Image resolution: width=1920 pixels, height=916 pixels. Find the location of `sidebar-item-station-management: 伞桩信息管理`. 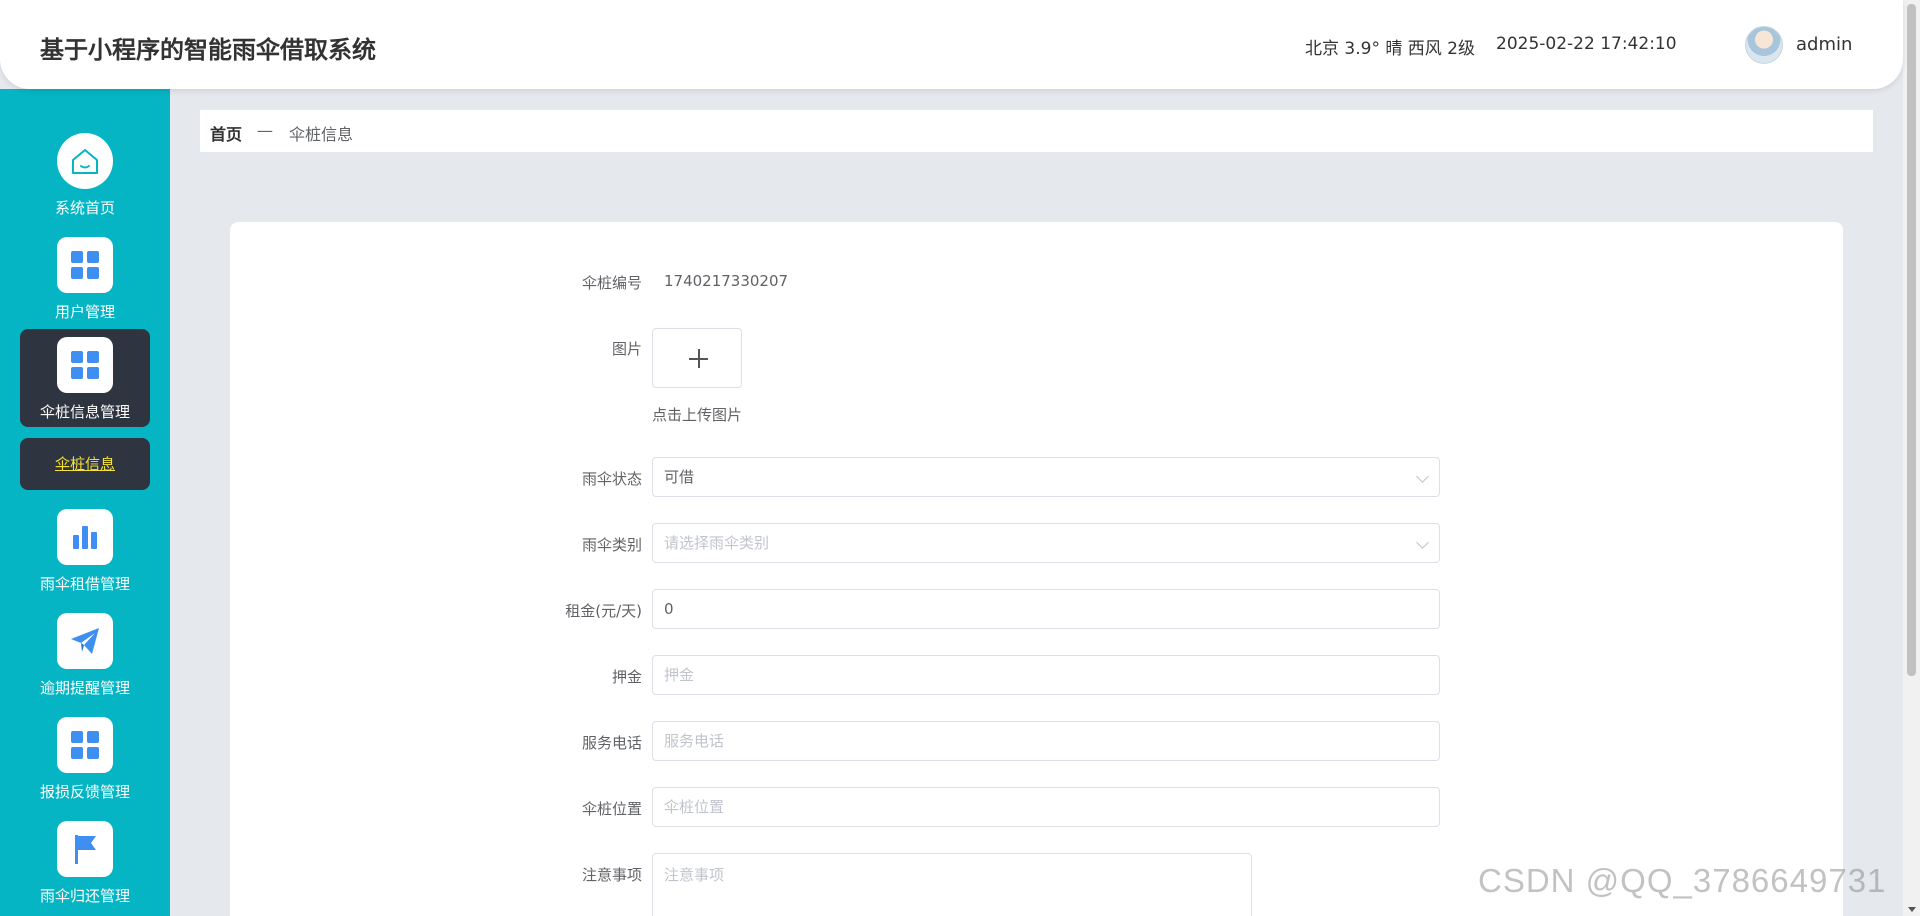

sidebar-item-station-management: 伞桩信息管理 is located at coordinates (85, 378).